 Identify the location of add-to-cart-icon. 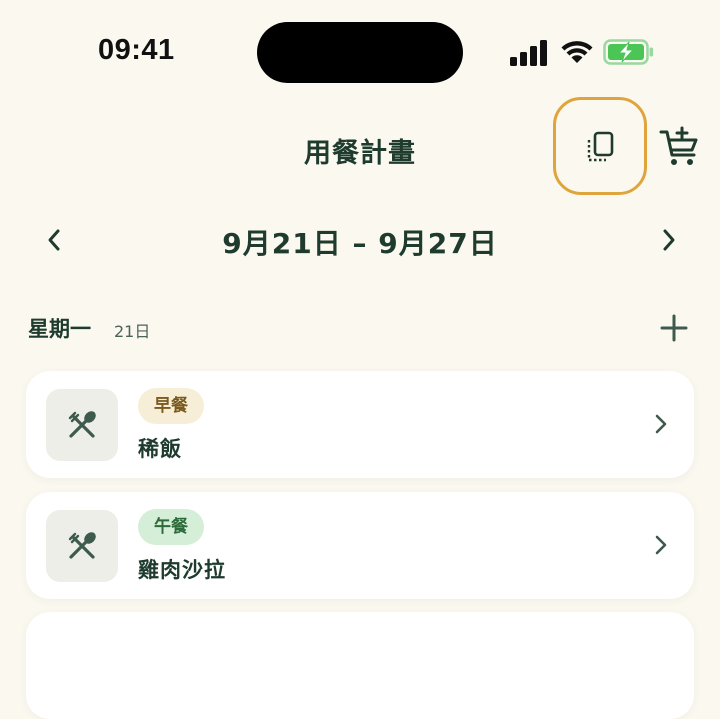
(678, 145).